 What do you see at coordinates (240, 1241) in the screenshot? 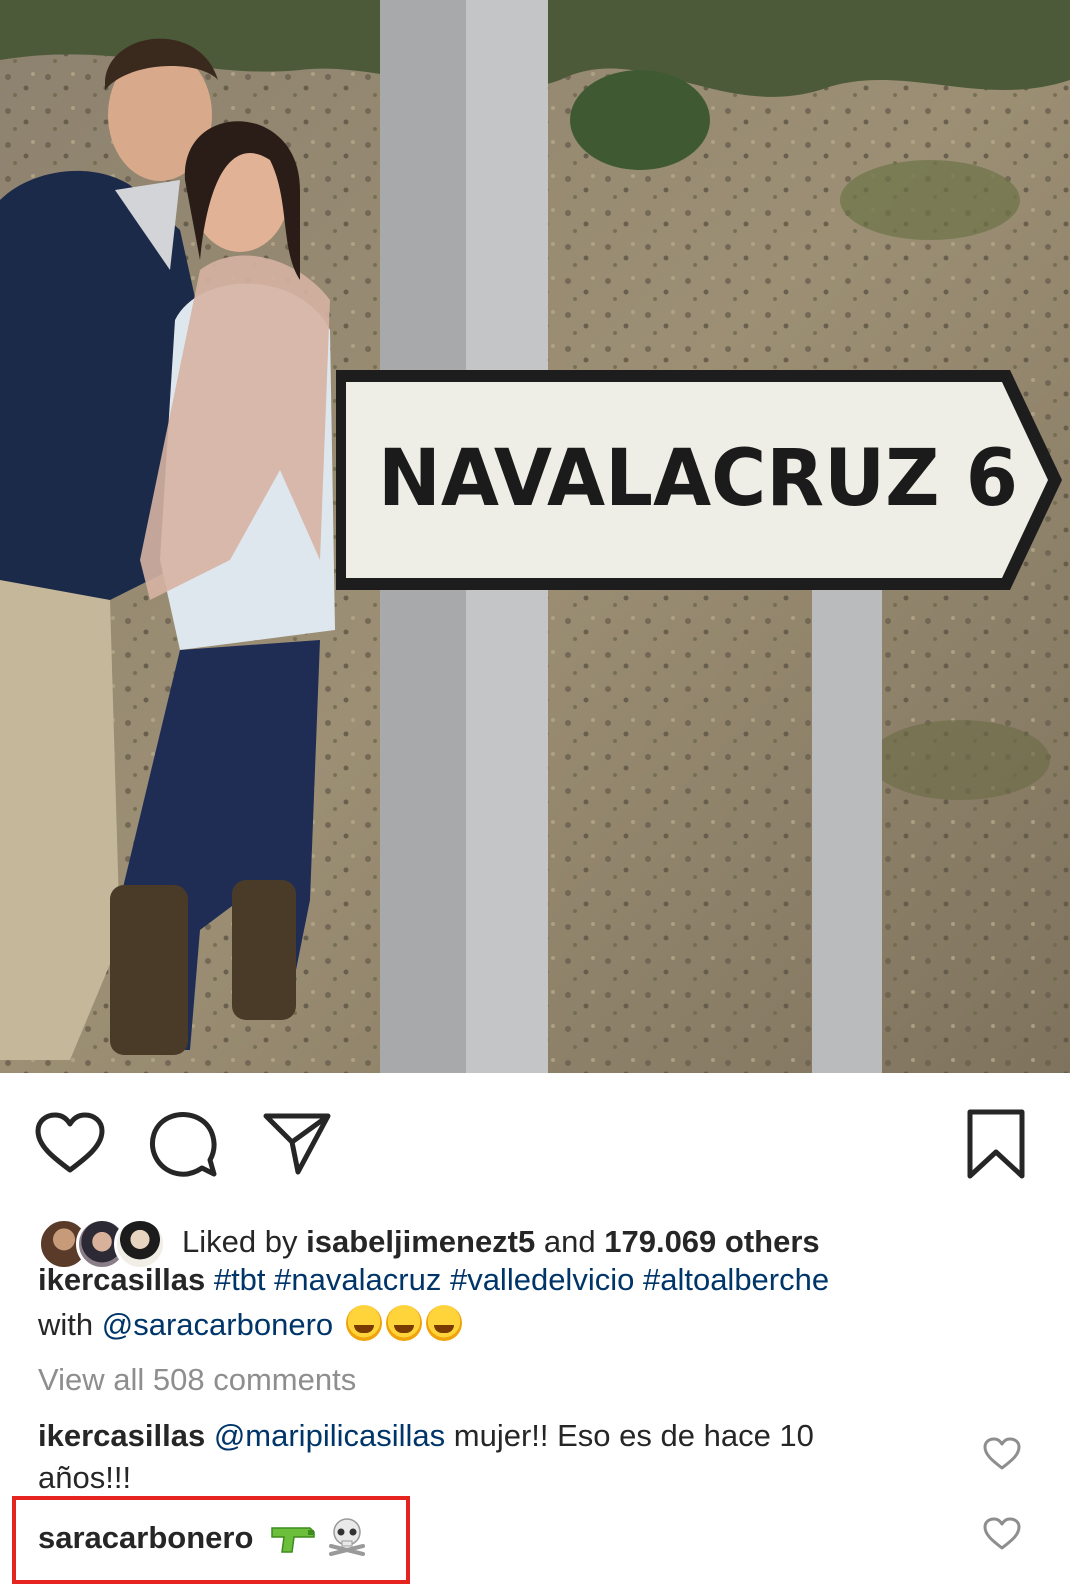
I see `liked-by-prefix: Liked by` at bounding box center [240, 1241].